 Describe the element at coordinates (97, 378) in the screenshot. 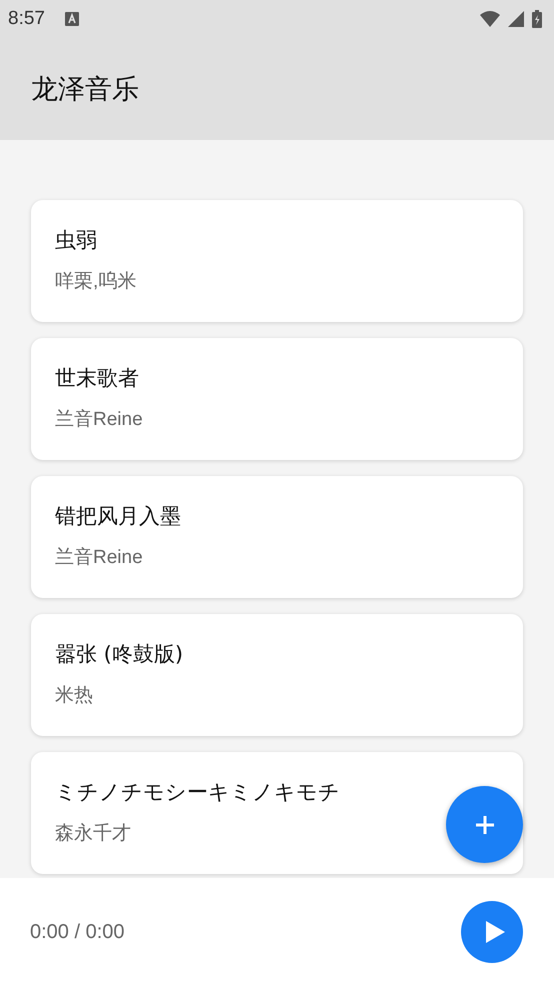

I see `song-title: 世末歌者` at that location.